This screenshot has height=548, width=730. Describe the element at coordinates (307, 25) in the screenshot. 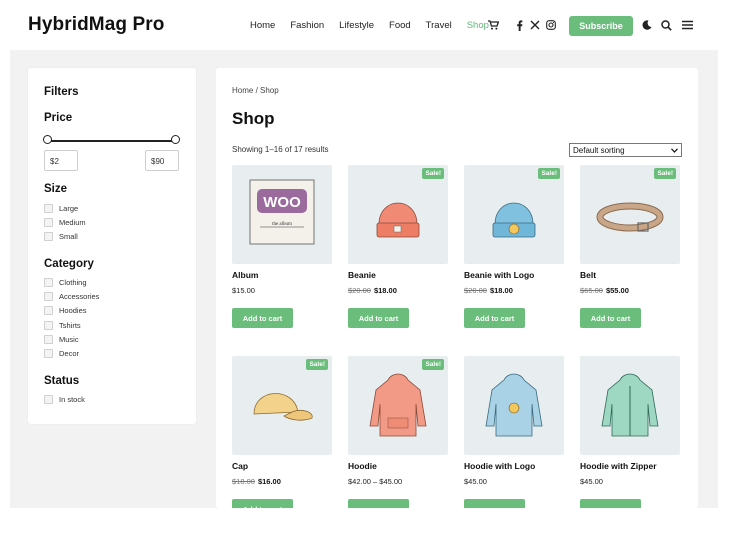

I see `nav-item-fashion: Fashion` at that location.